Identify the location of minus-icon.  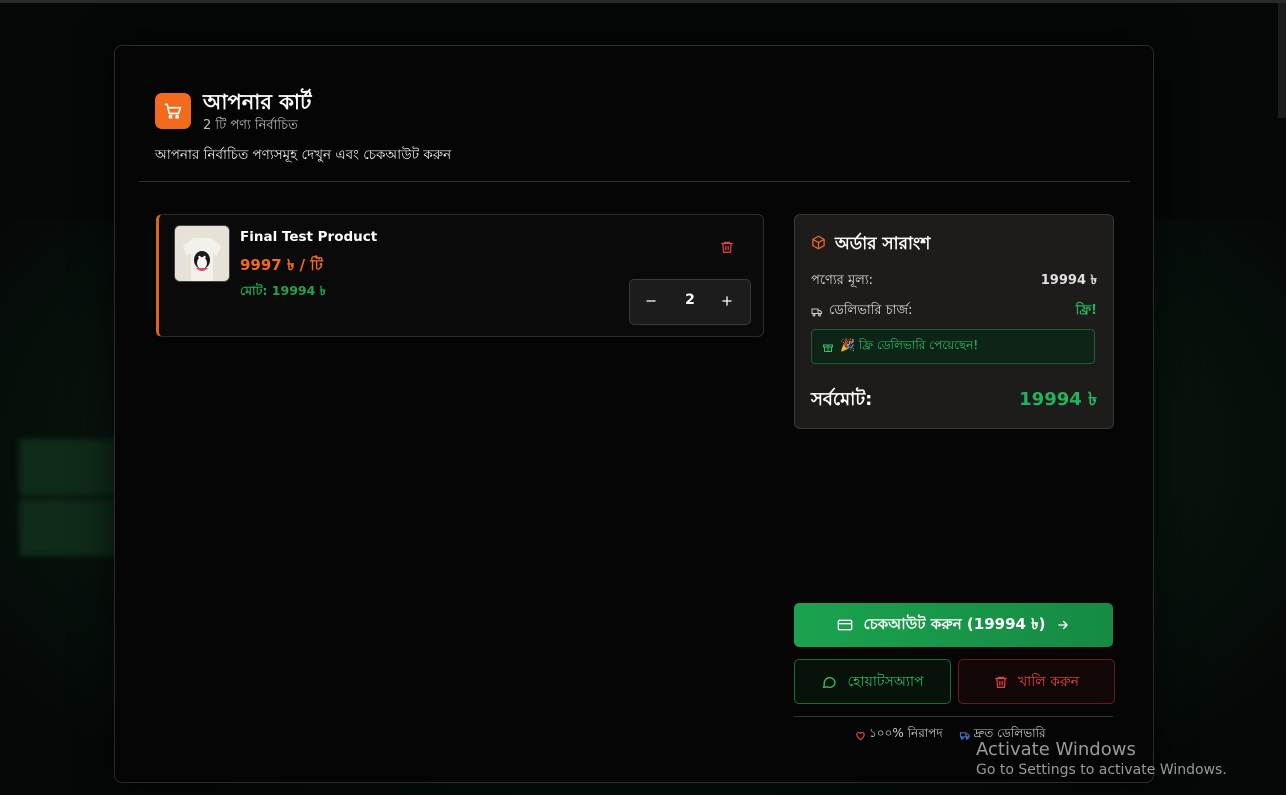
(651, 301).